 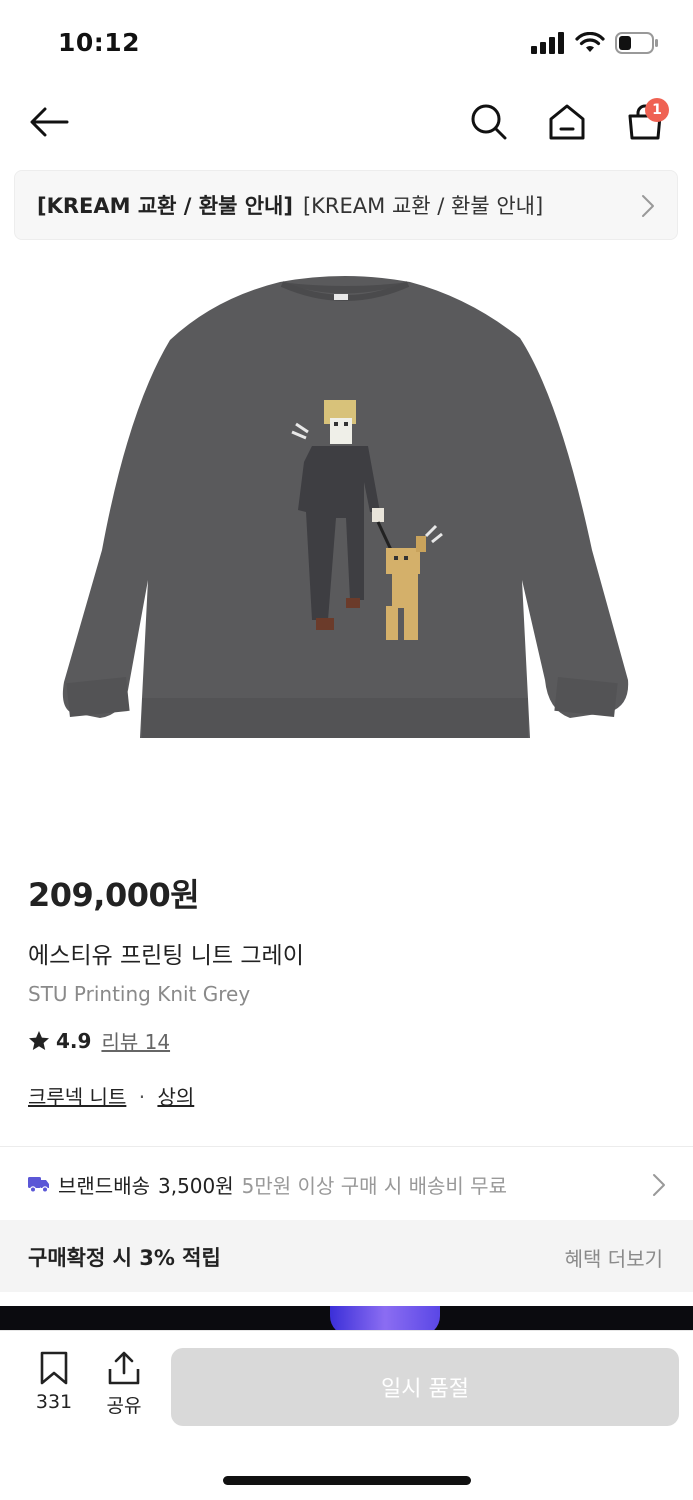 I want to click on status-icons, so click(x=595, y=43).